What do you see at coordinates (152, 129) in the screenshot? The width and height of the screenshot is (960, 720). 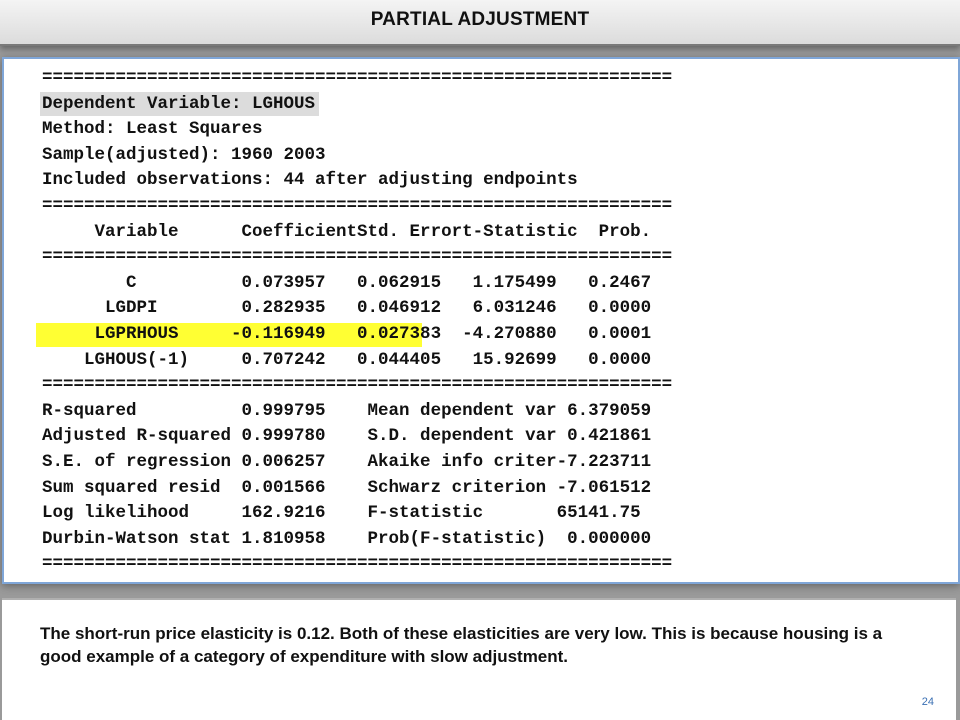 I see `method-line: Method: Least Squares` at bounding box center [152, 129].